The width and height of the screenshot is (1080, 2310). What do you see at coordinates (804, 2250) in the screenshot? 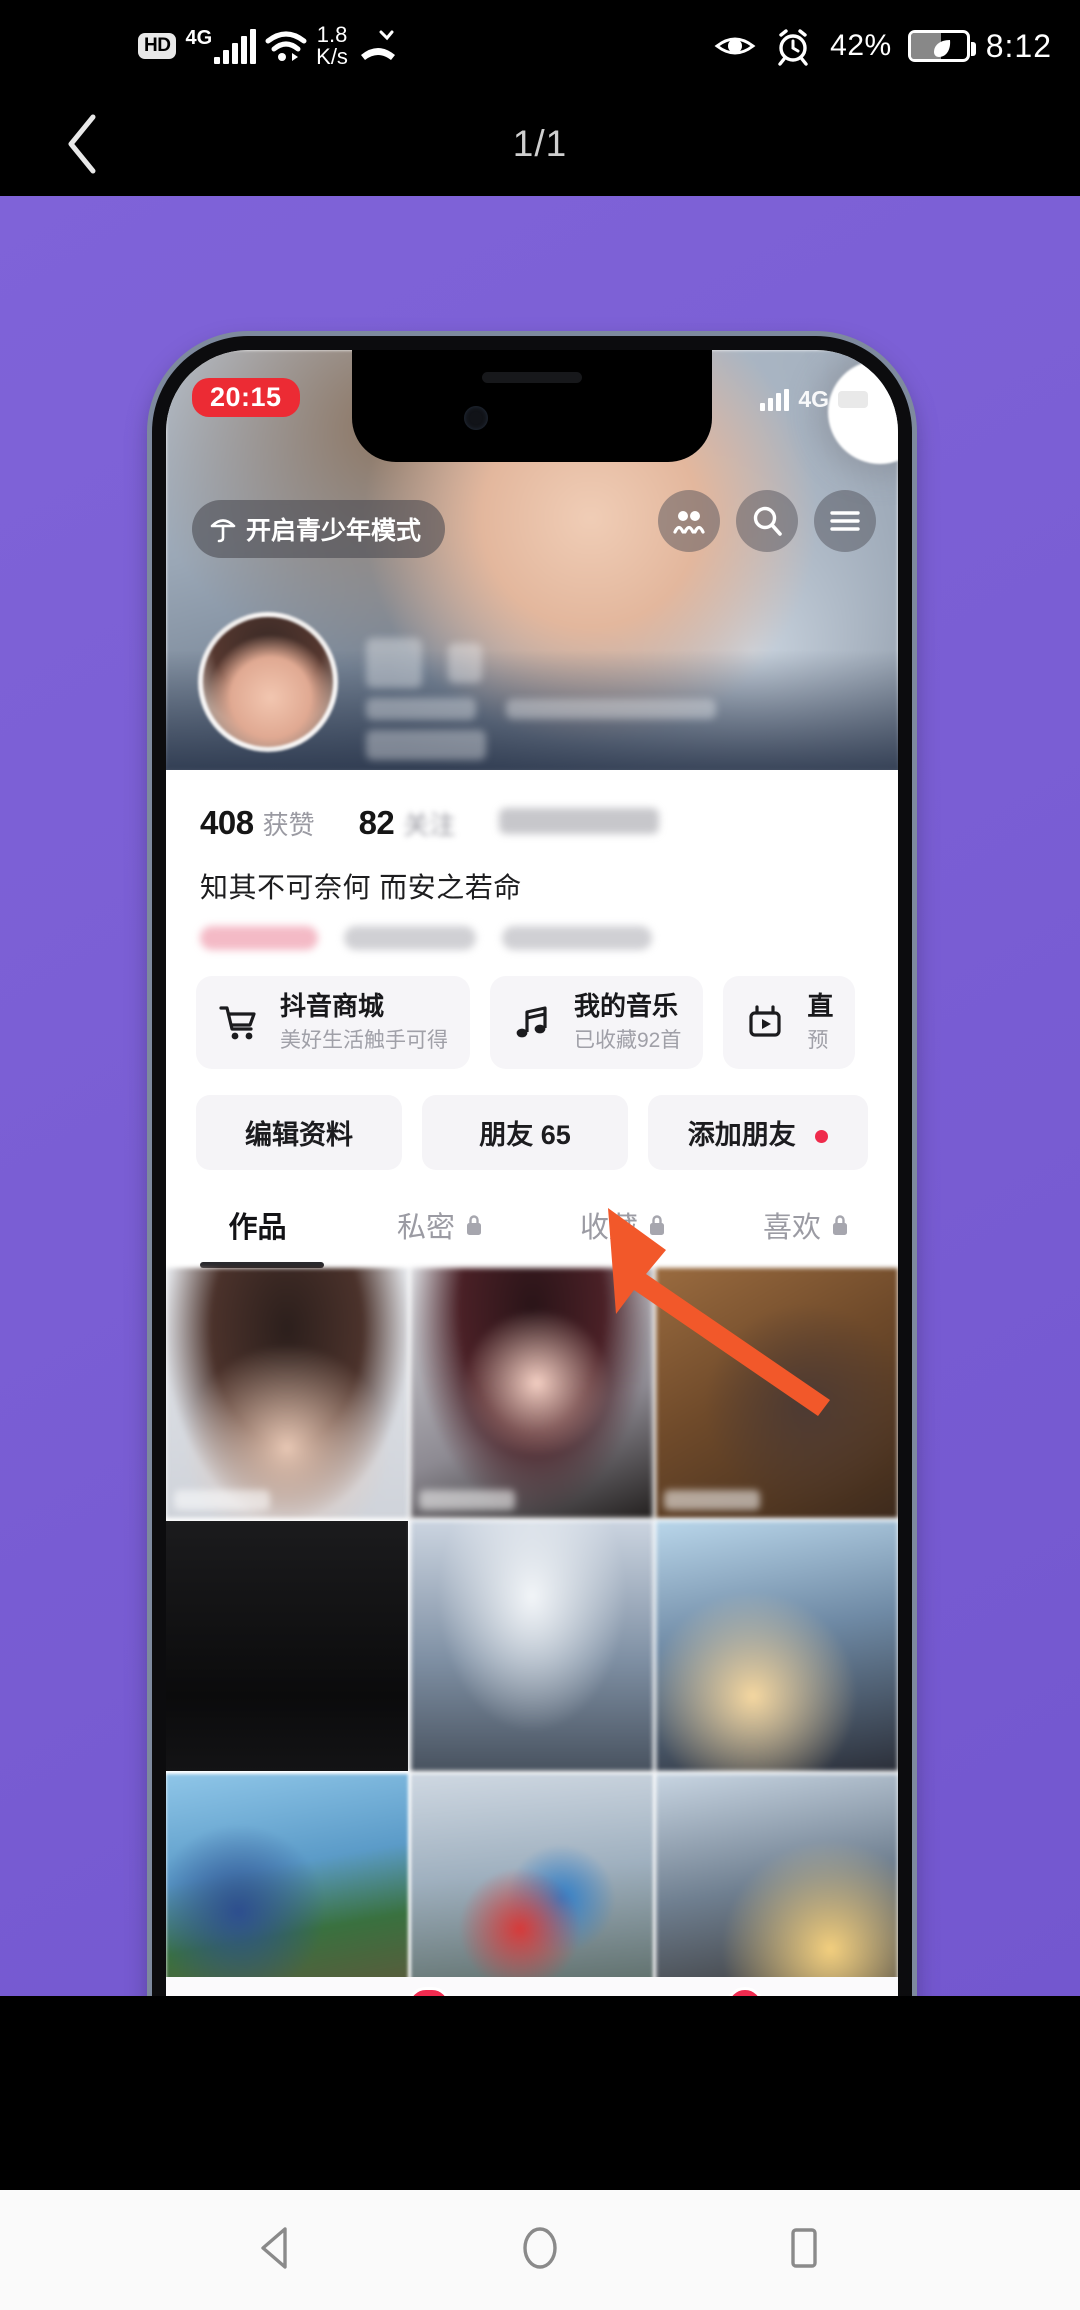
I see `recents-square-icon` at bounding box center [804, 2250].